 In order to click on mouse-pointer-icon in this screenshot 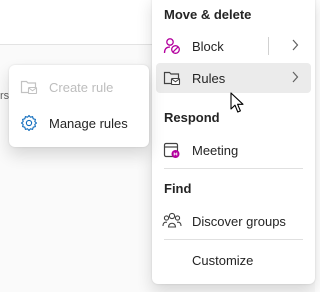, I will do `click(238, 105)`.